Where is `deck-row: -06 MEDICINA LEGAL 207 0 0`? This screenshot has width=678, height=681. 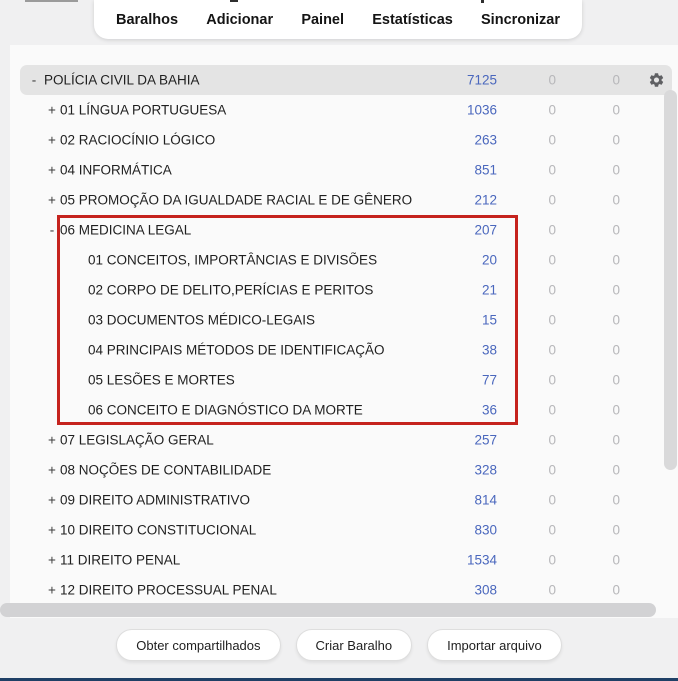
deck-row: -06 MEDICINA LEGAL 207 0 0 is located at coordinates (346, 230).